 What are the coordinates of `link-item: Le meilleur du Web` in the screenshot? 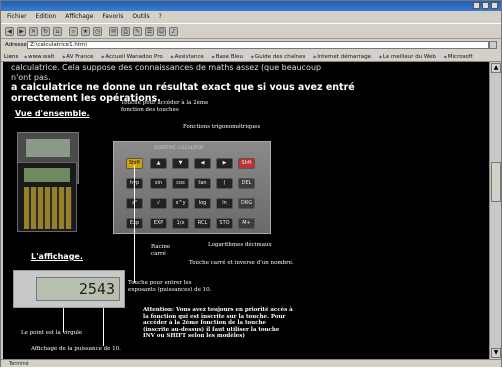 It's located at (407, 57).